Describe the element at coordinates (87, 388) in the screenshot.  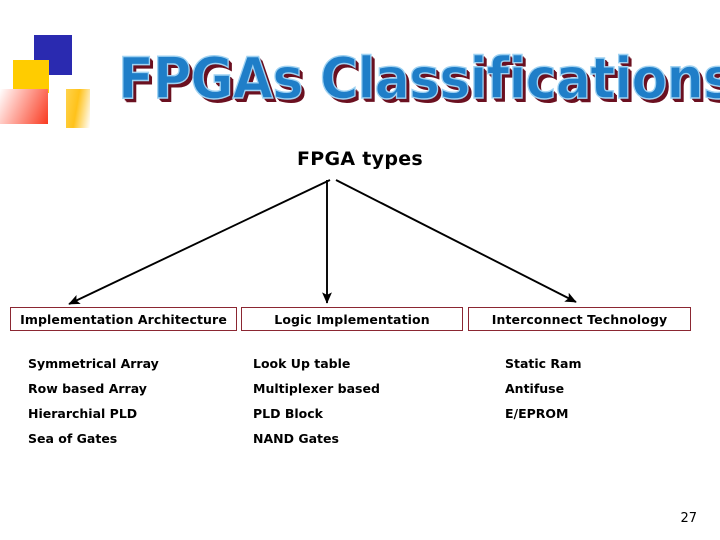
I see `list-item: Row based Array` at that location.